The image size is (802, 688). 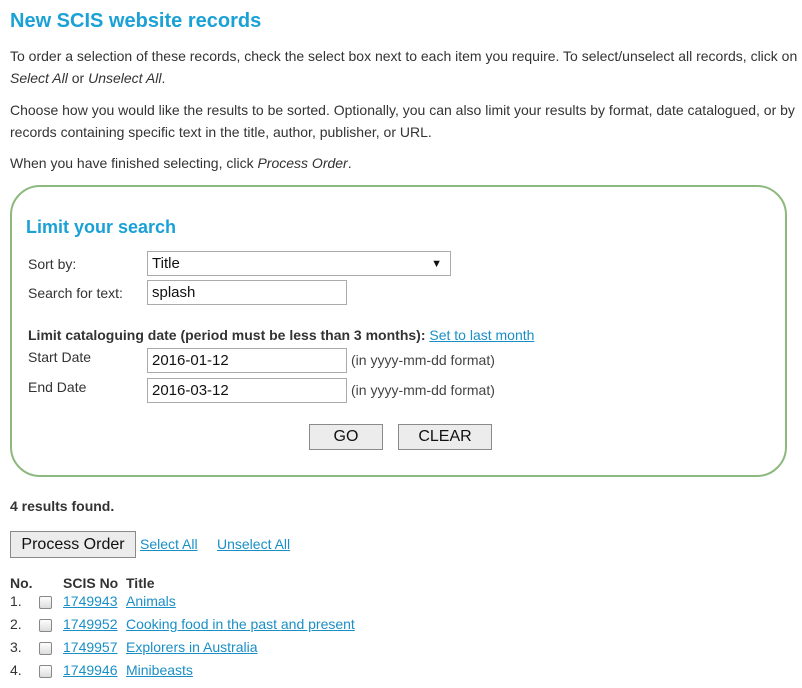 What do you see at coordinates (140, 583) in the screenshot?
I see `column-header-title: Title` at bounding box center [140, 583].